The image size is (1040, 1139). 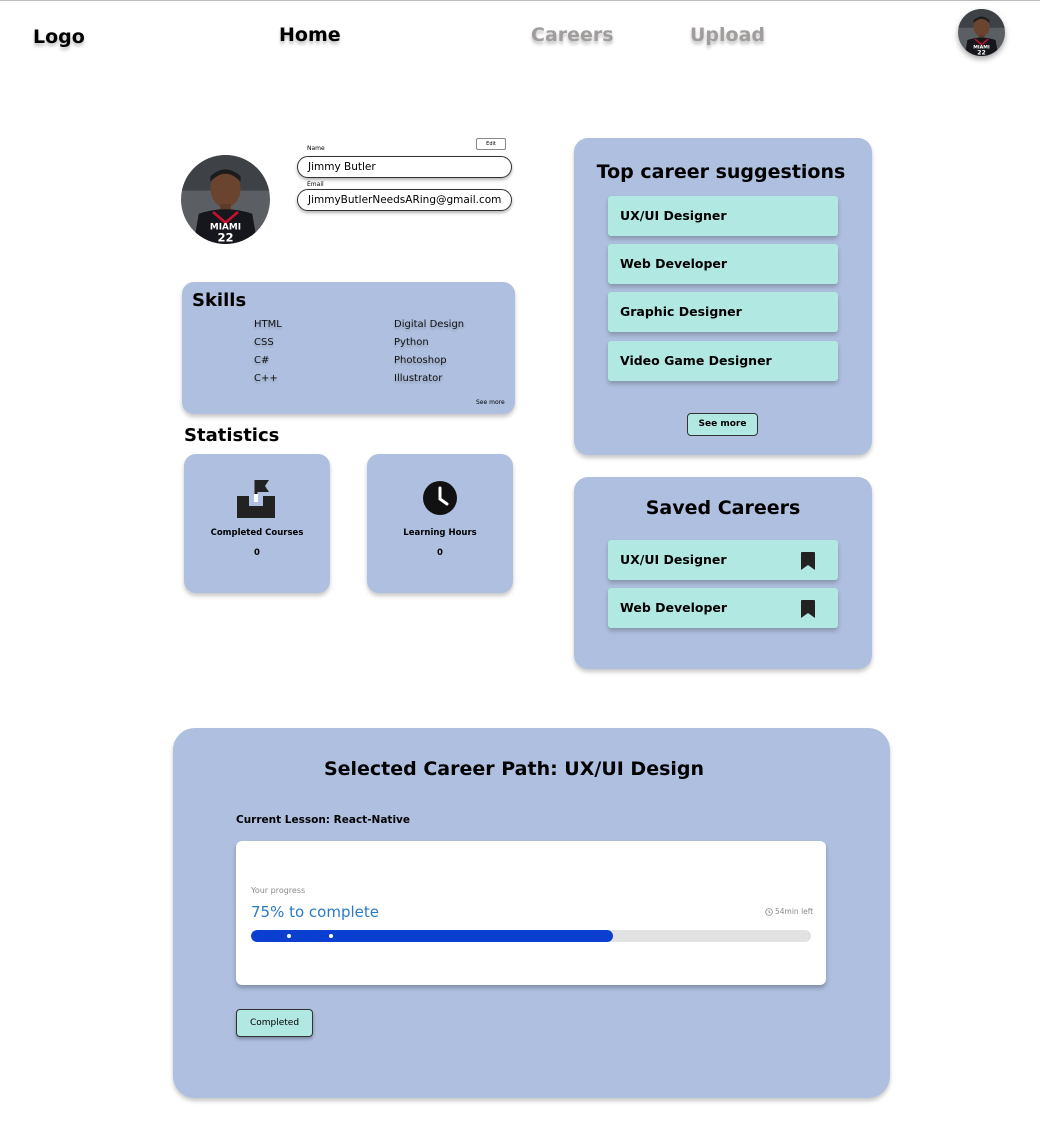 What do you see at coordinates (219, 300) in the screenshot?
I see `skills-title: Skills` at bounding box center [219, 300].